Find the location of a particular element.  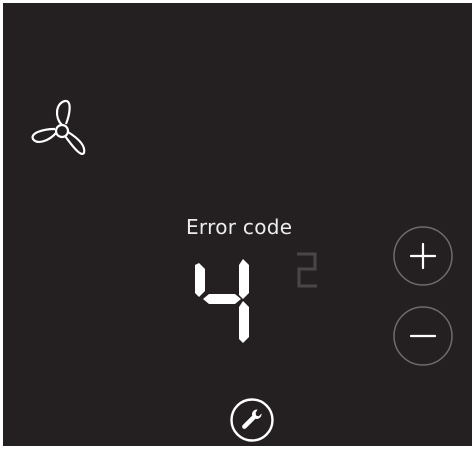

increase-button is located at coordinates (423, 256).